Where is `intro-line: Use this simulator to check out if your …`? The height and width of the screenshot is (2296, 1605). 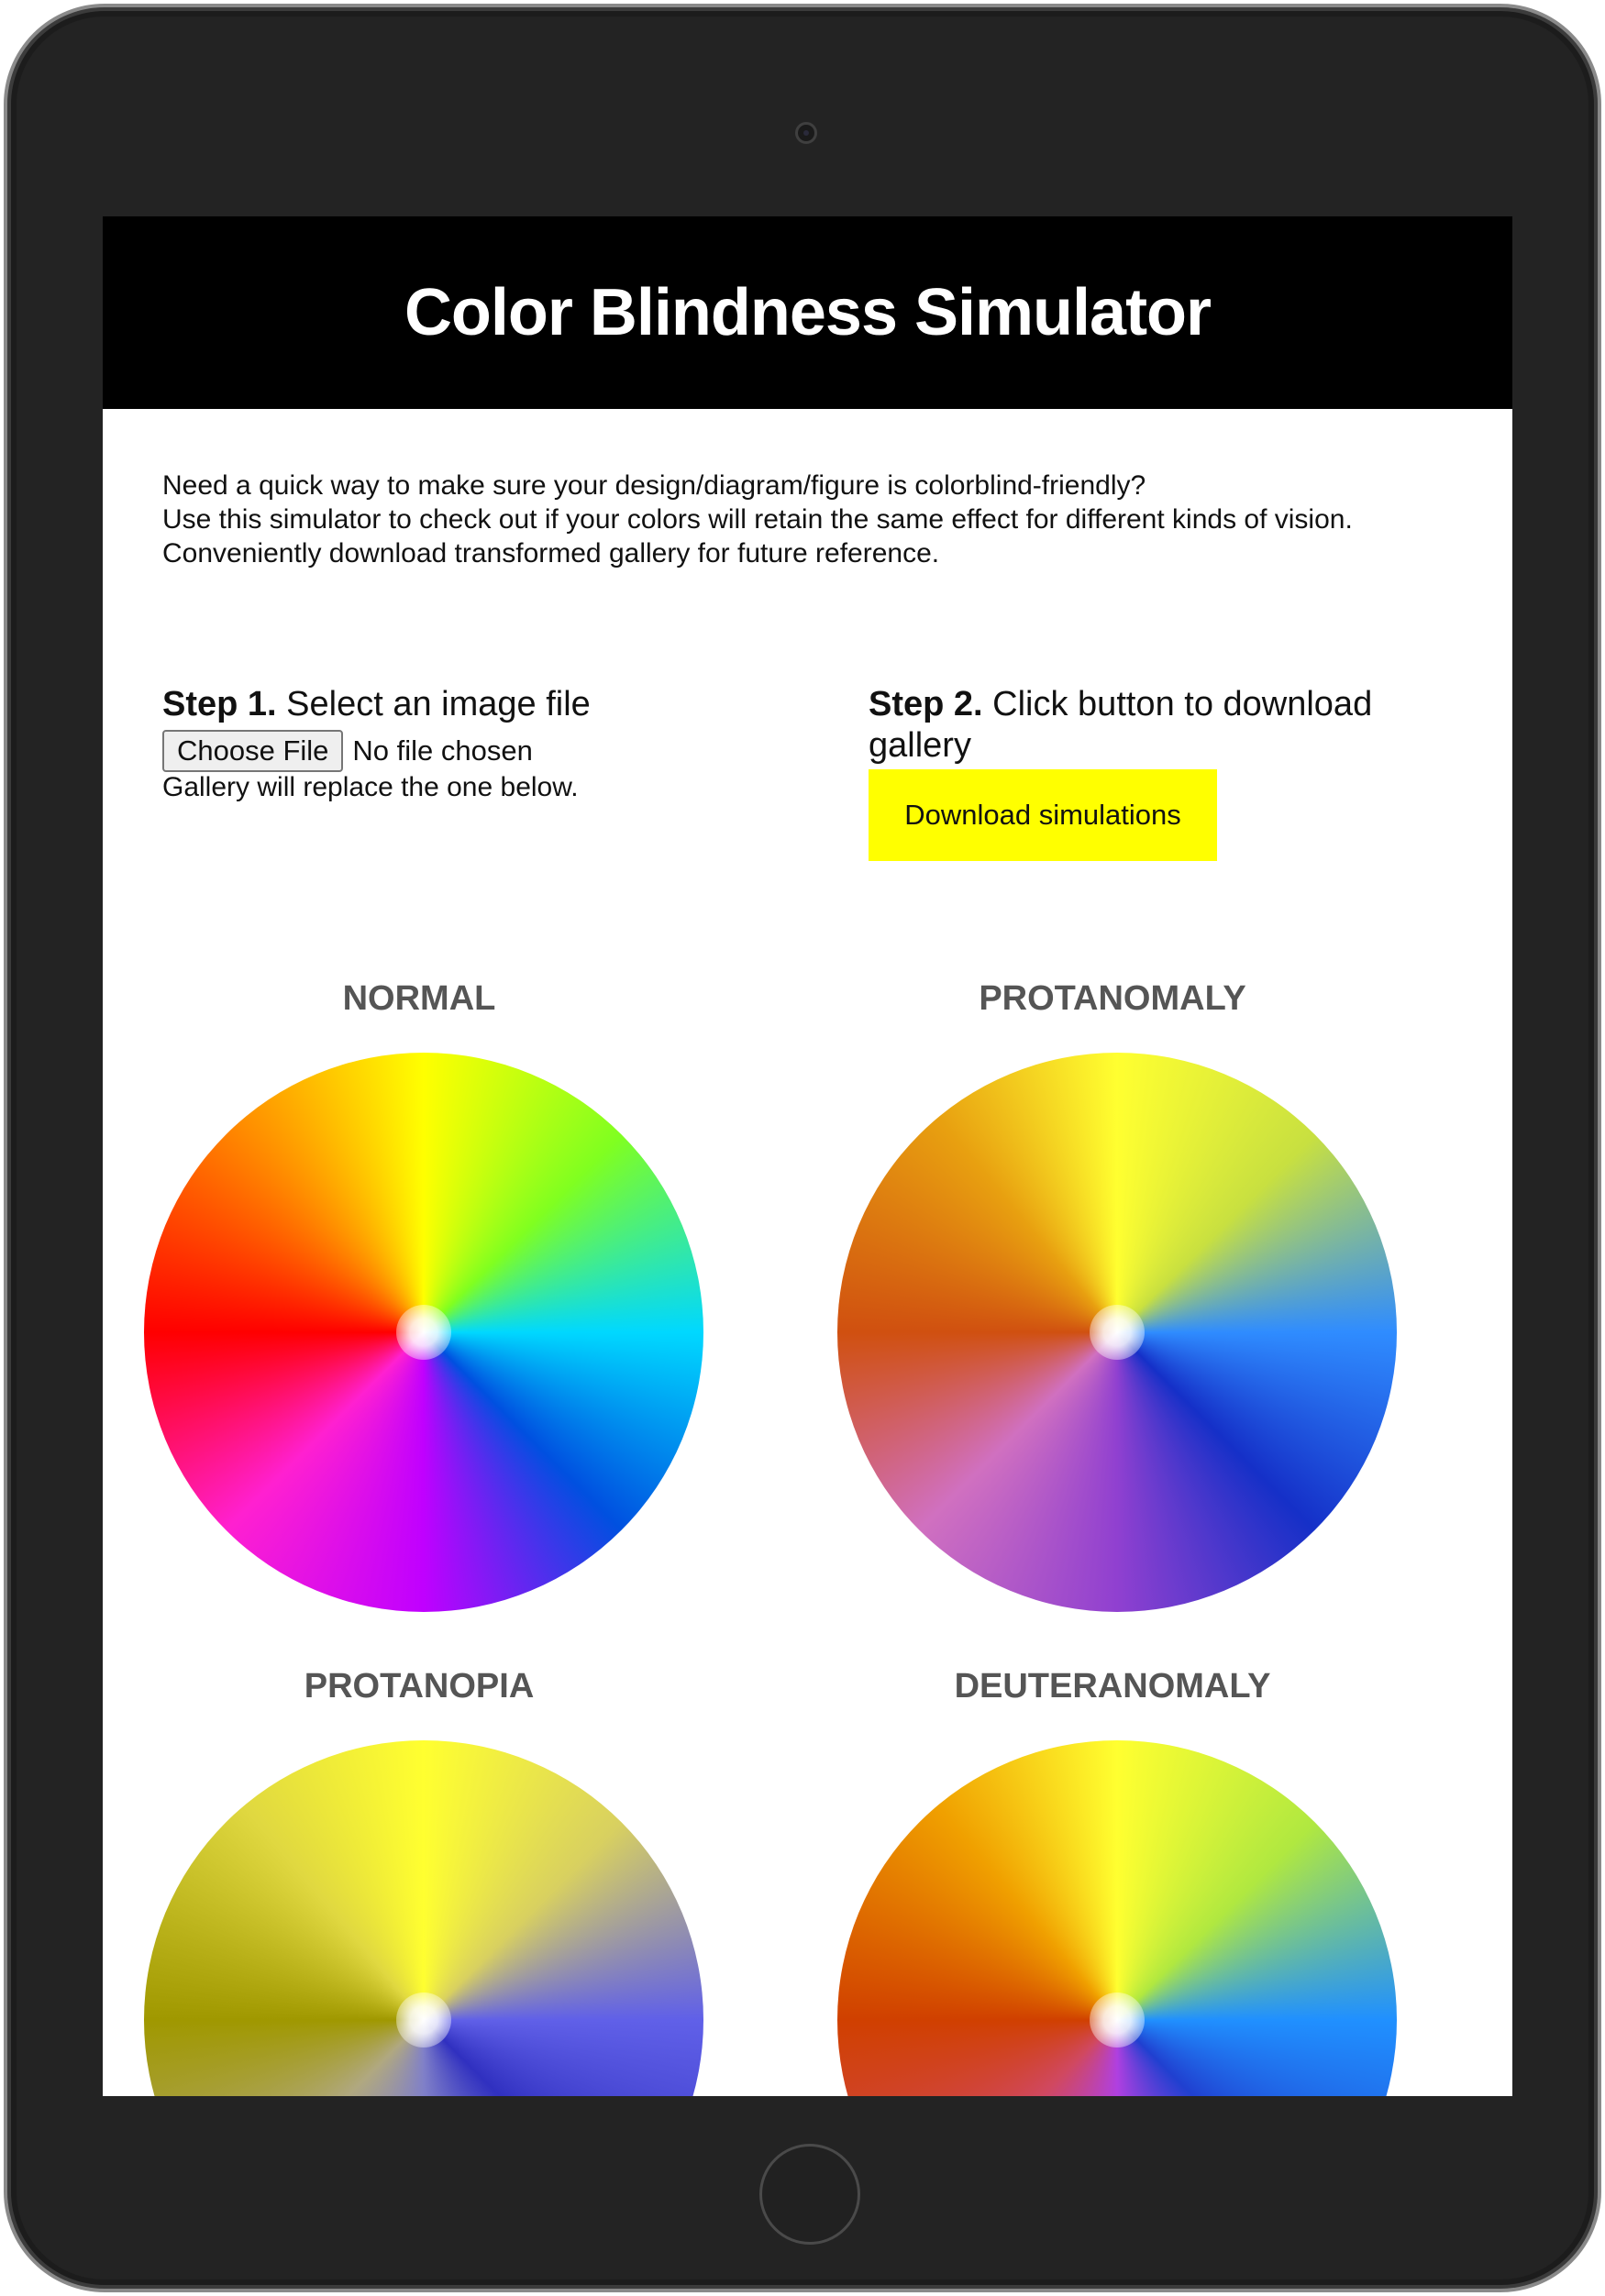 intro-line: Use this simulator to check out if your … is located at coordinates (757, 519).